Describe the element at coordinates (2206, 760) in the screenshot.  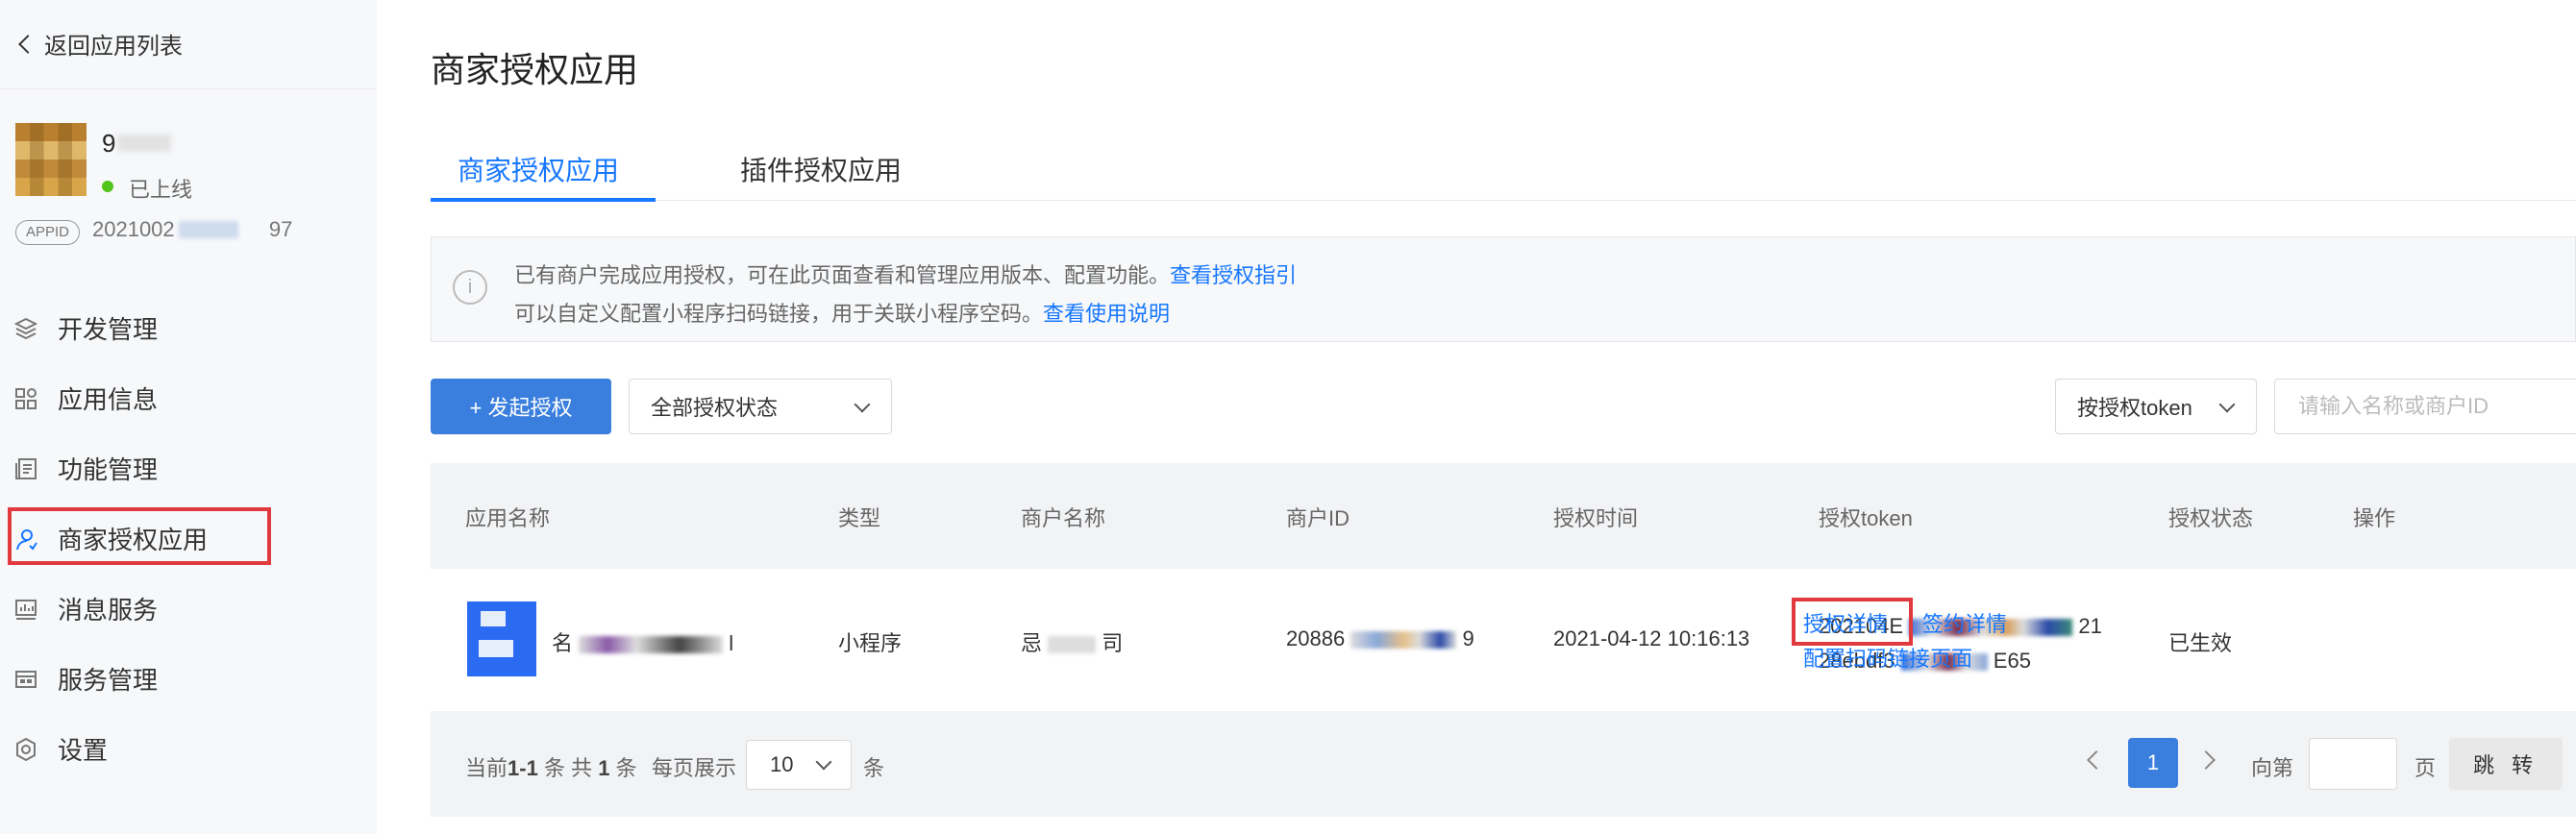
I see `next-page-icon` at that location.